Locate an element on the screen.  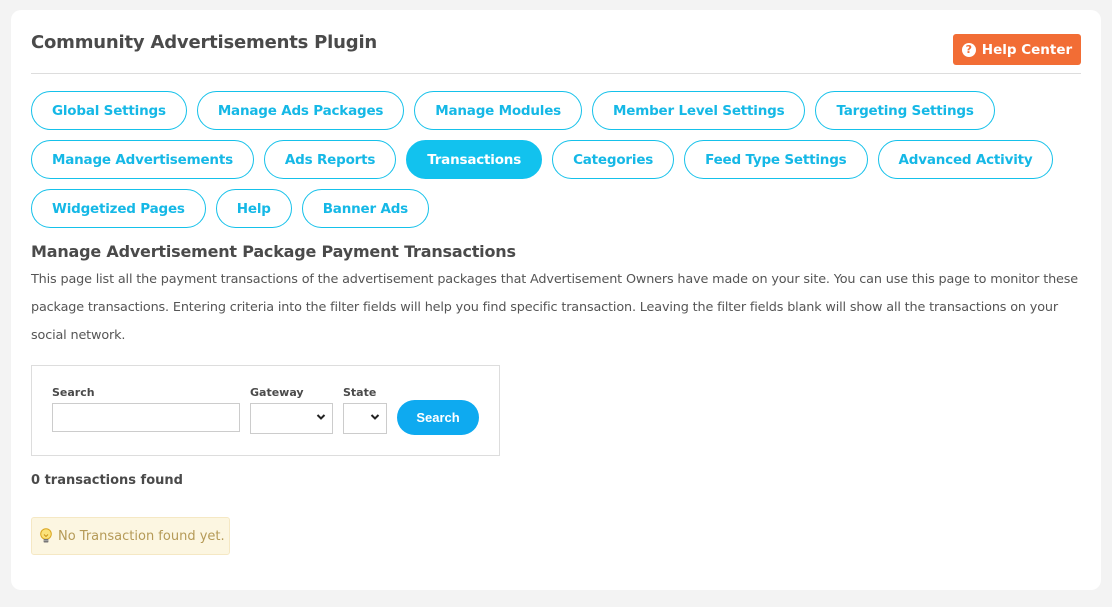
tab-banner-ads: Banner Ads is located at coordinates (365, 208).